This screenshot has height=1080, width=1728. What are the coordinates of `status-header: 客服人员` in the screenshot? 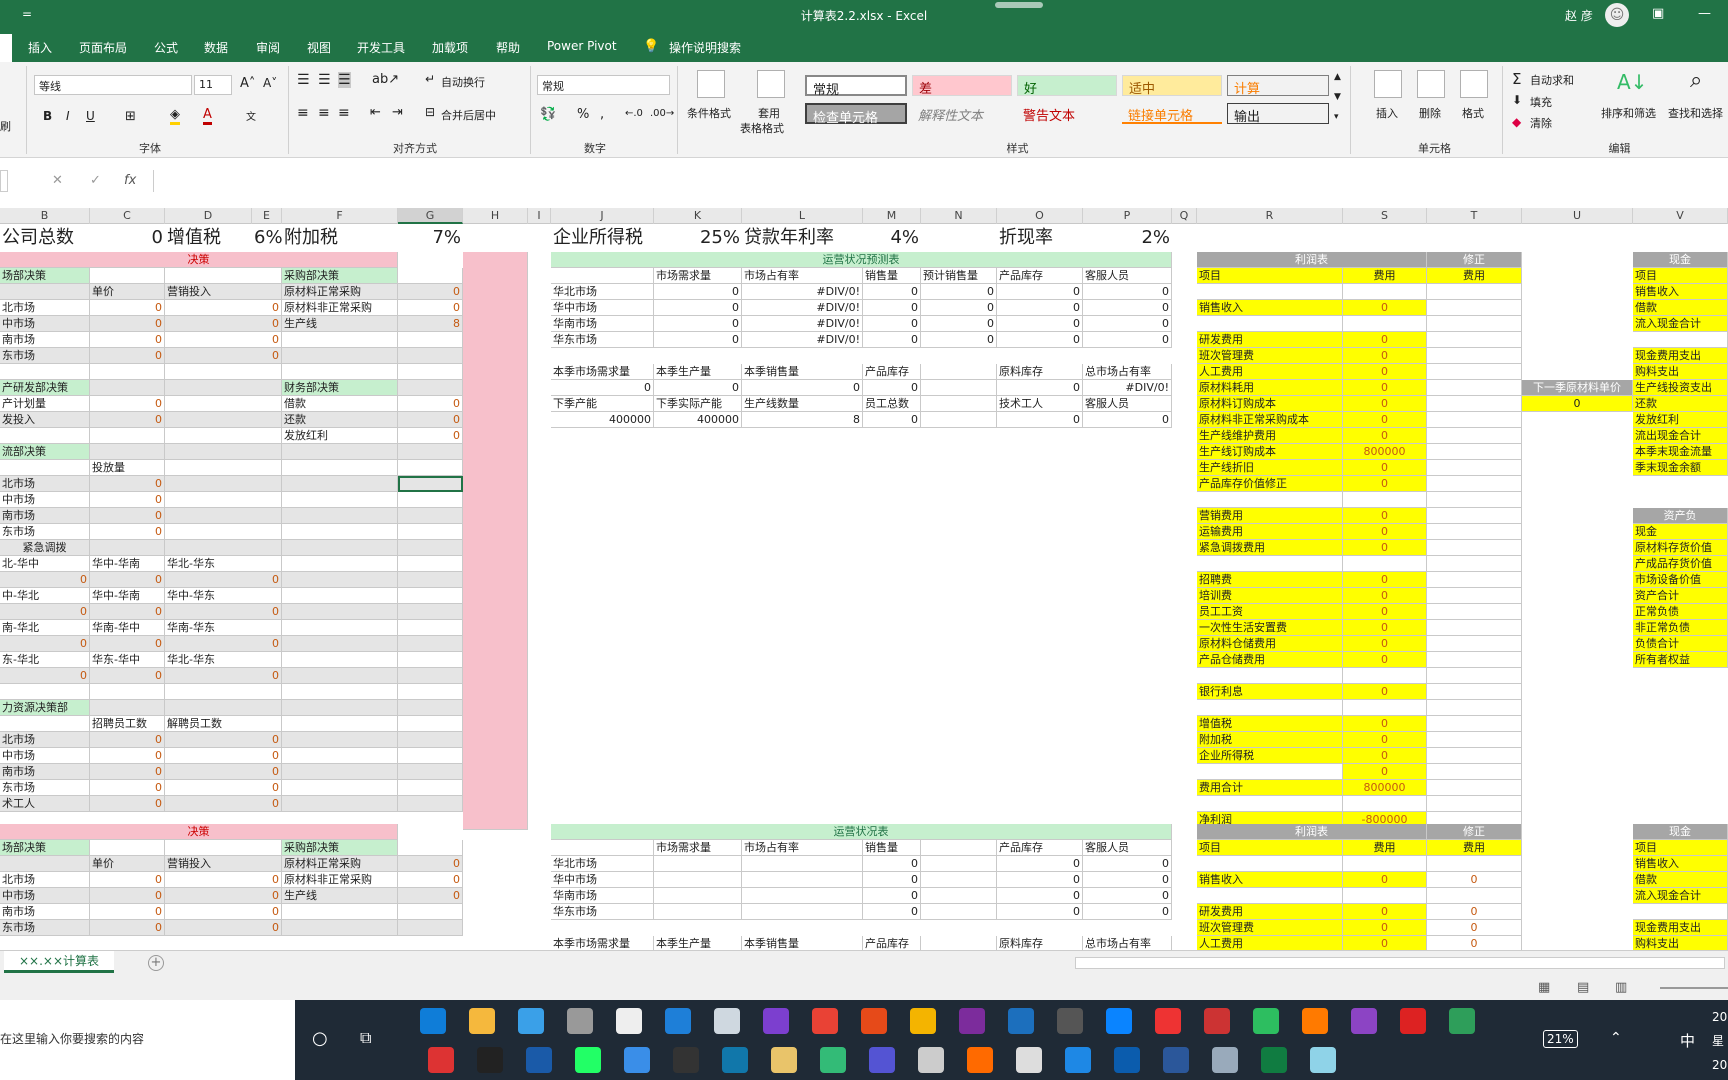 It's located at (1127, 848).